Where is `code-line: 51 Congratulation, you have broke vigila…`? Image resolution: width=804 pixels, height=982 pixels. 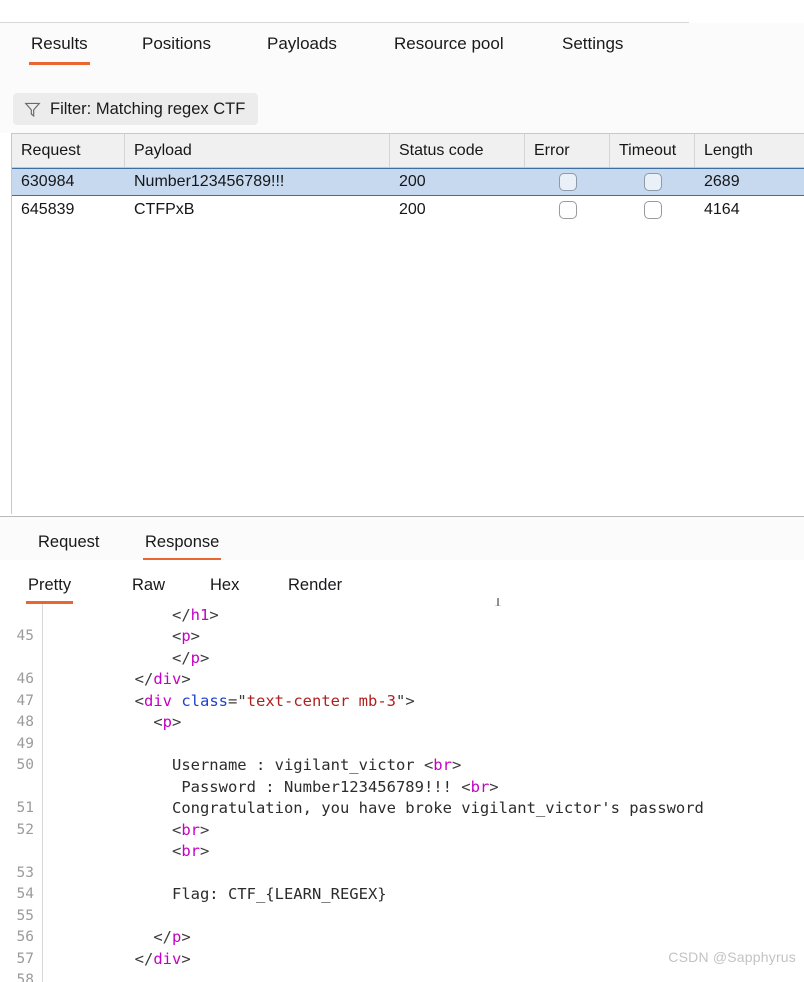 code-line: 51 Congratulation, you have broke vigila… is located at coordinates (402, 809).